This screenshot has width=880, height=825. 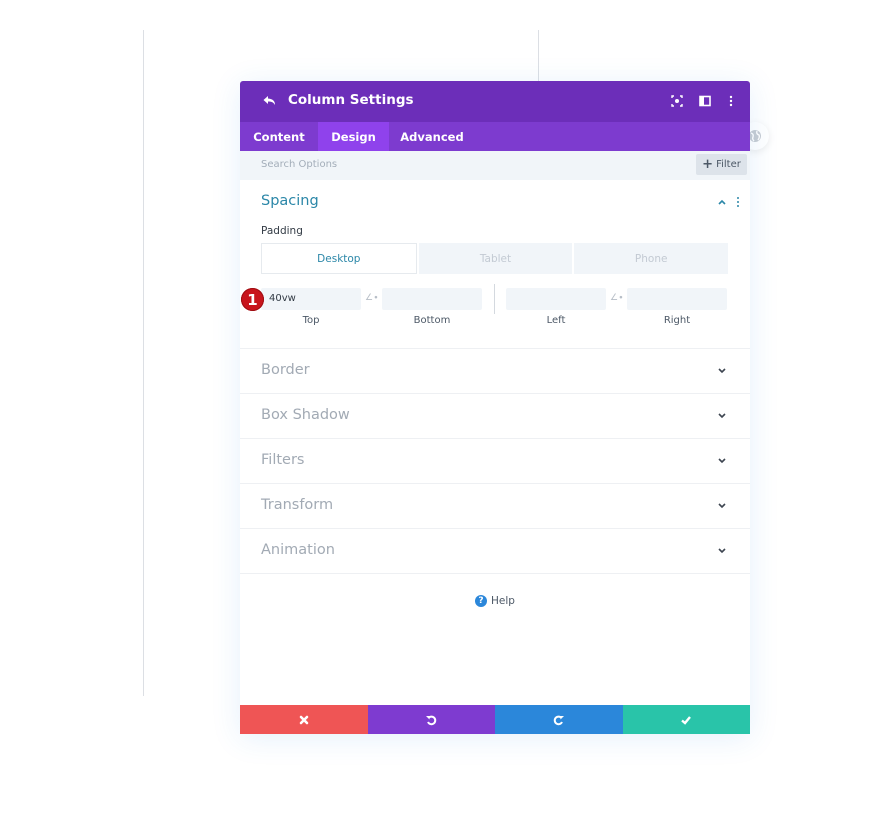 What do you see at coordinates (755, 136) in the screenshot?
I see `globe-icon` at bounding box center [755, 136].